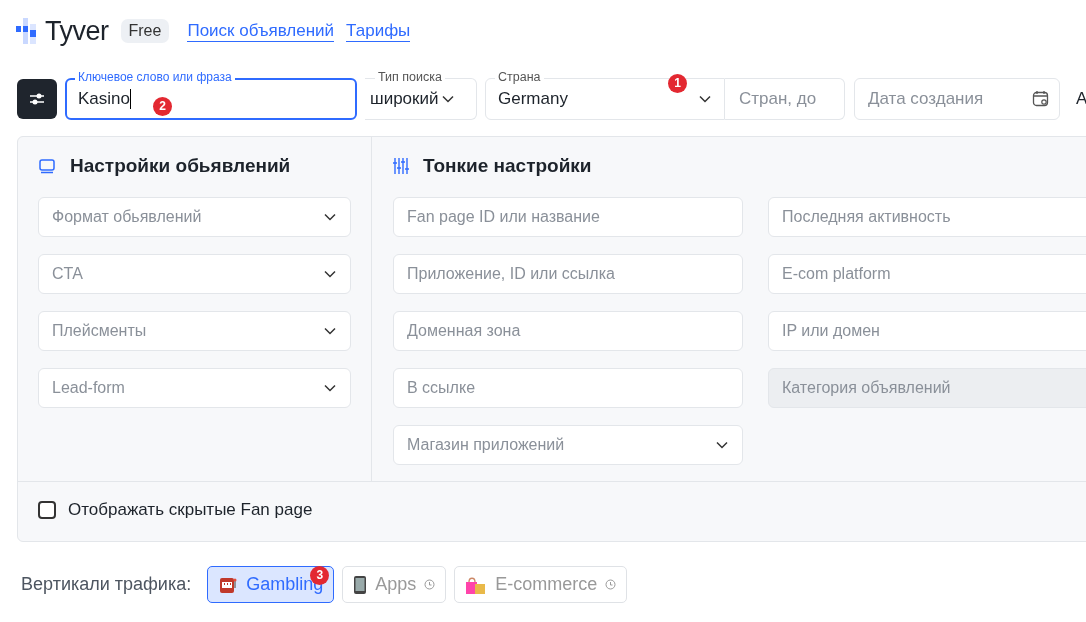 This screenshot has width=1086, height=622. I want to click on number-marker: 1, so click(677, 83).